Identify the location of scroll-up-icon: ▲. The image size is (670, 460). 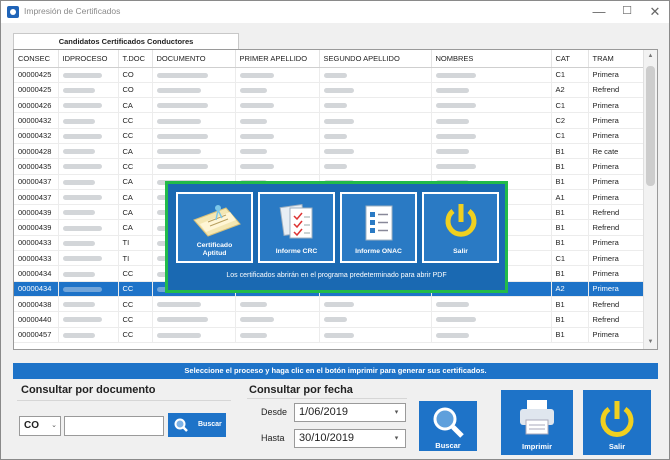
(650, 56).